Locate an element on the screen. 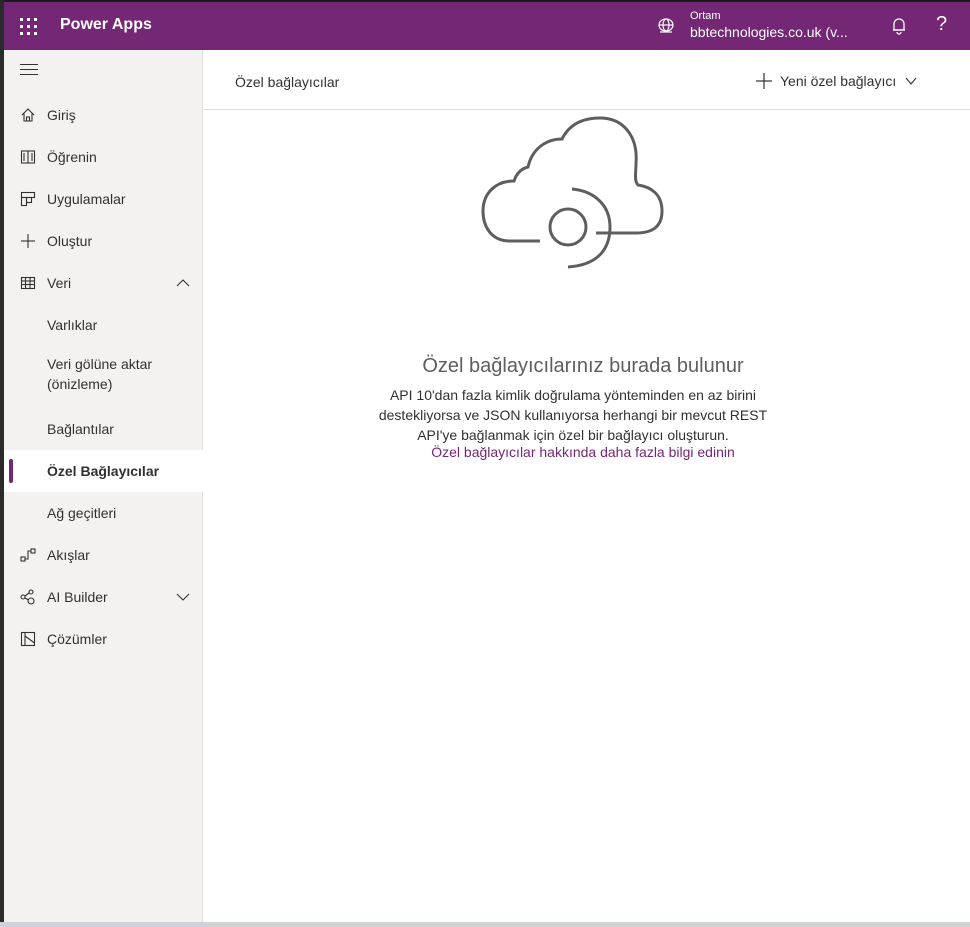 This screenshot has height=927, width=970. globe-icon is located at coordinates (666, 26).